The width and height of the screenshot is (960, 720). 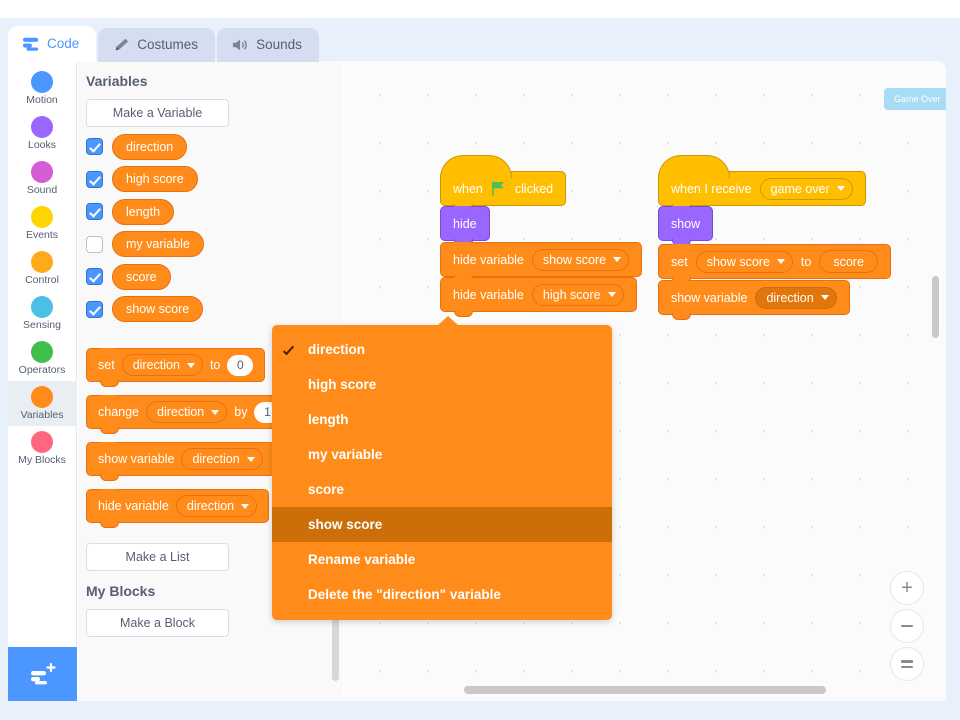 I want to click on workspace-vertical-scrollbar, so click(x=935, y=307).